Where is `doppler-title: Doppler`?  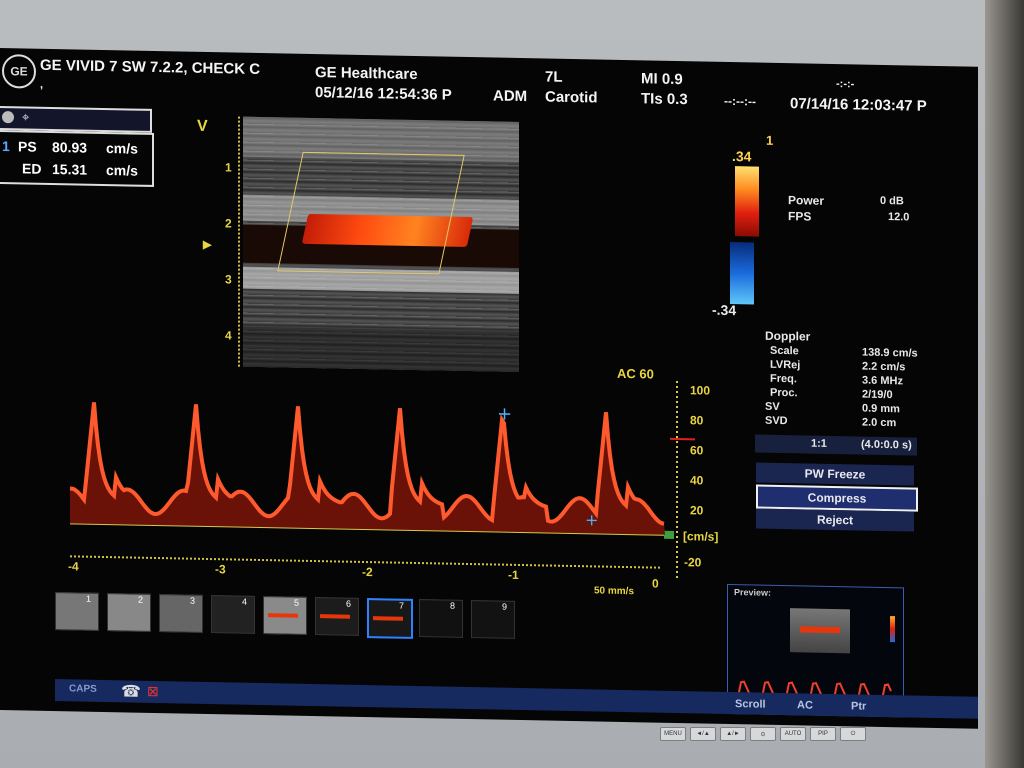
doppler-title: Doppler is located at coordinates (788, 336).